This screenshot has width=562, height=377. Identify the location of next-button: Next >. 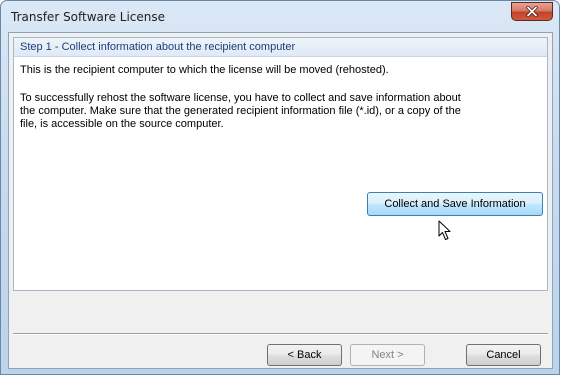
(387, 355).